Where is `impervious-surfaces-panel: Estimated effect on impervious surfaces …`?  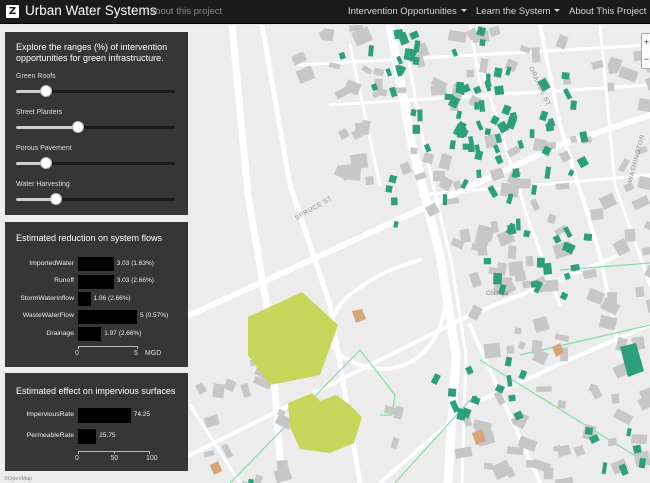
impervious-surfaces-panel: Estimated effect on impervious surfaces … is located at coordinates (96, 422).